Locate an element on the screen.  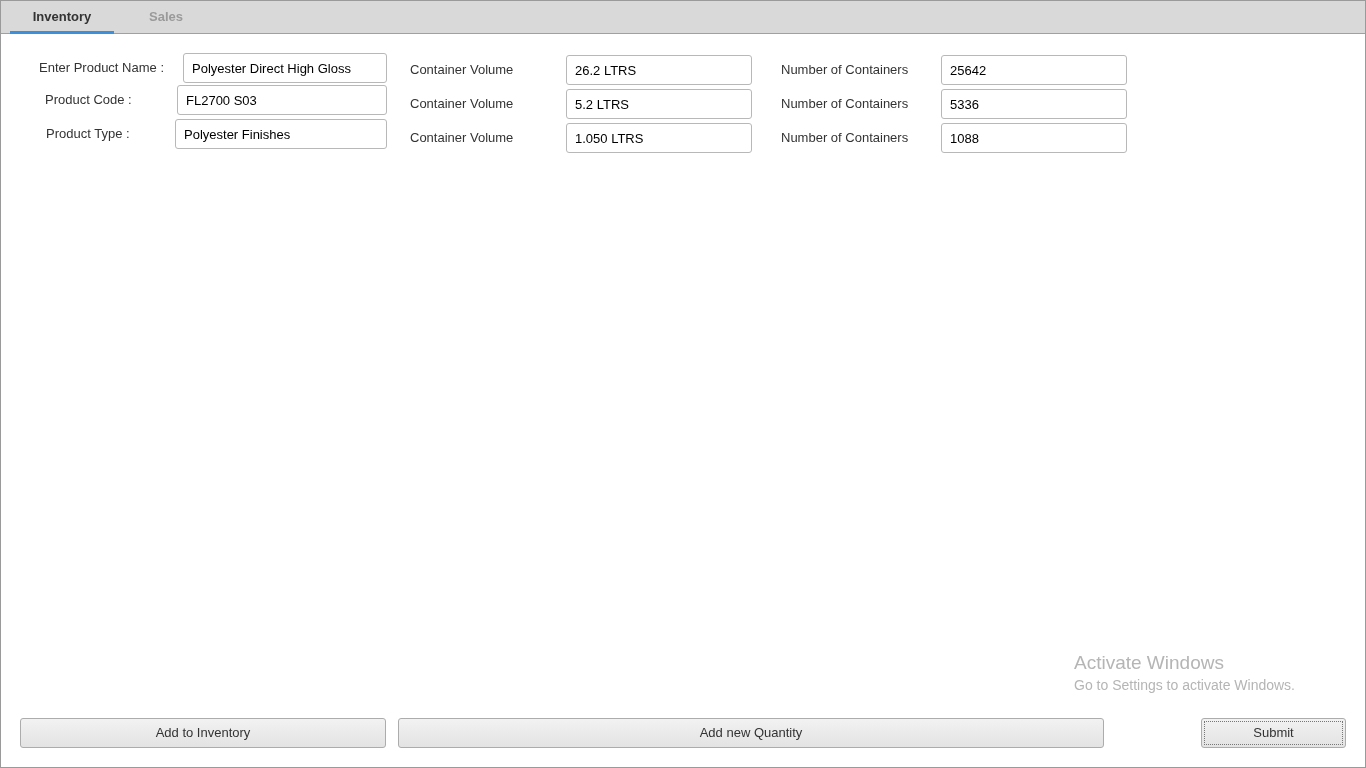
input-field: Polyester Finishes is located at coordinates (281, 134).